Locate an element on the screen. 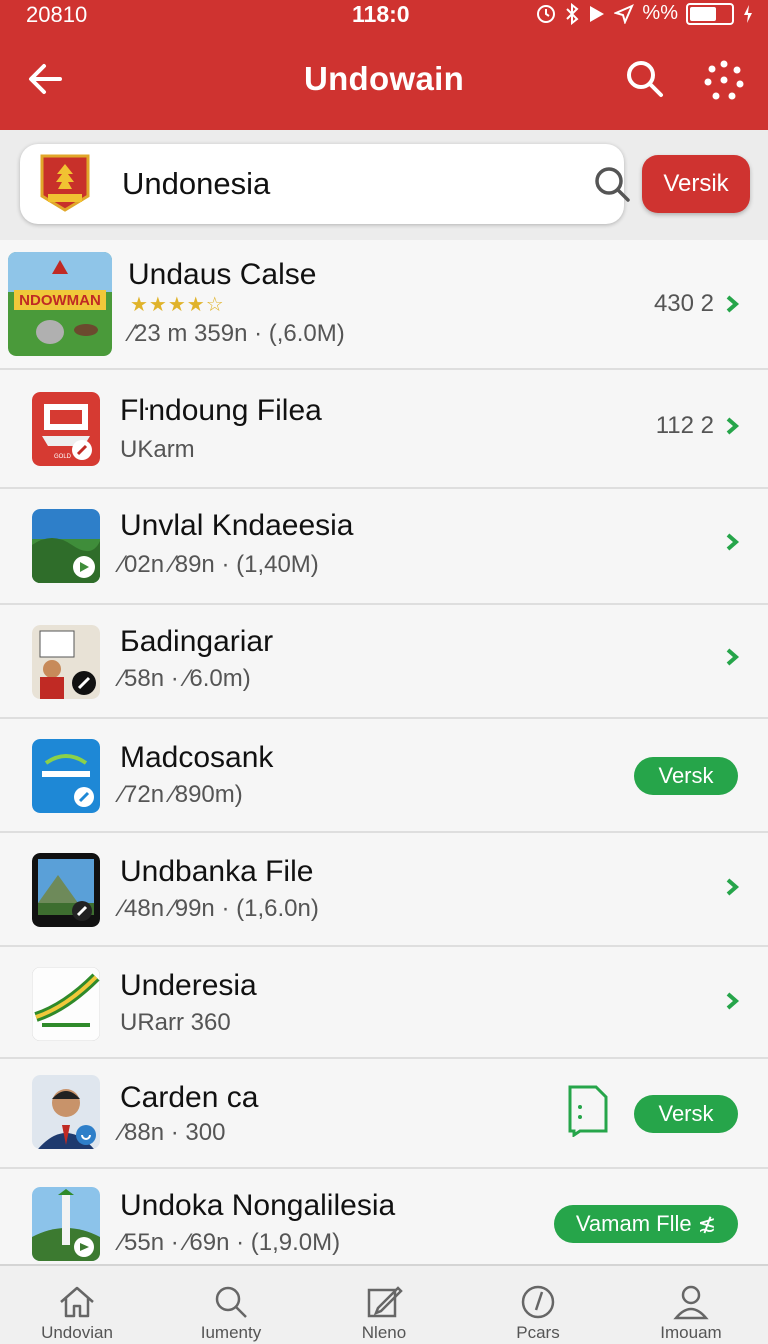 The image size is (768, 1344). list-item: Бadingariar ⁄58n · ⁄6.0m) is located at coordinates (384, 662).